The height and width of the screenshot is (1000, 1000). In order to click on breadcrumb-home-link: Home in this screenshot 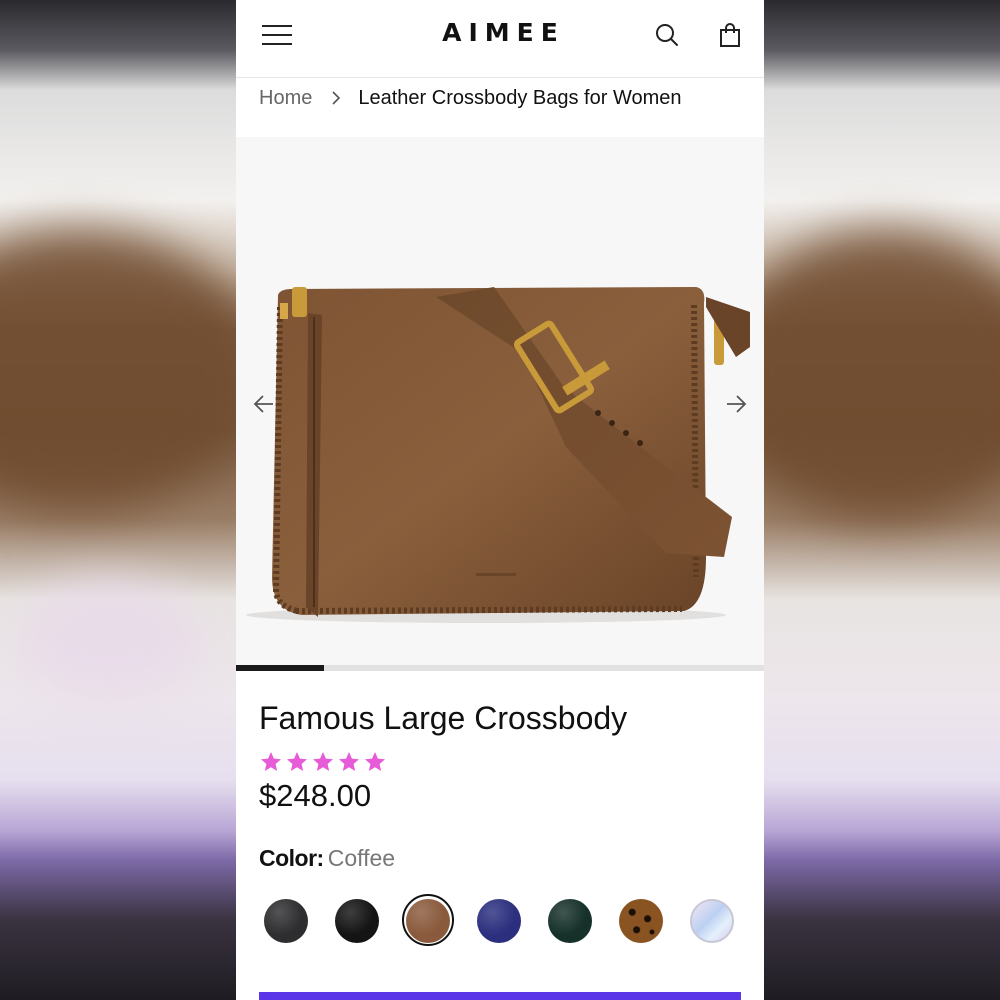, I will do `click(285, 98)`.